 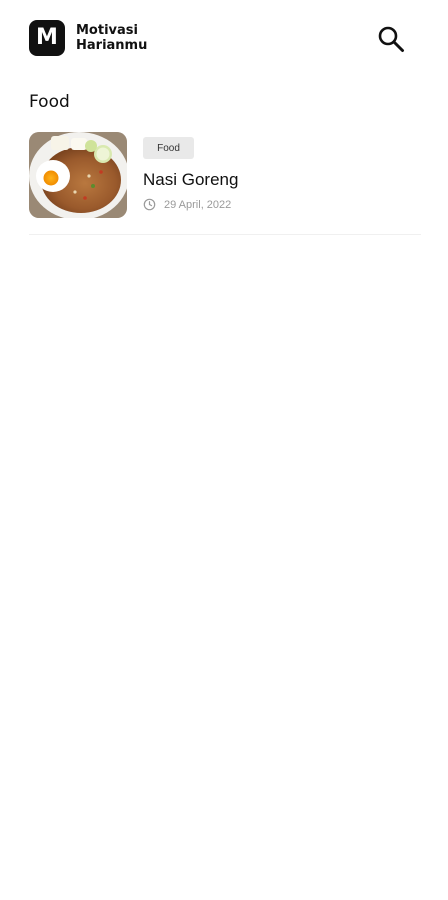 I want to click on search-icon, so click(x=391, y=39).